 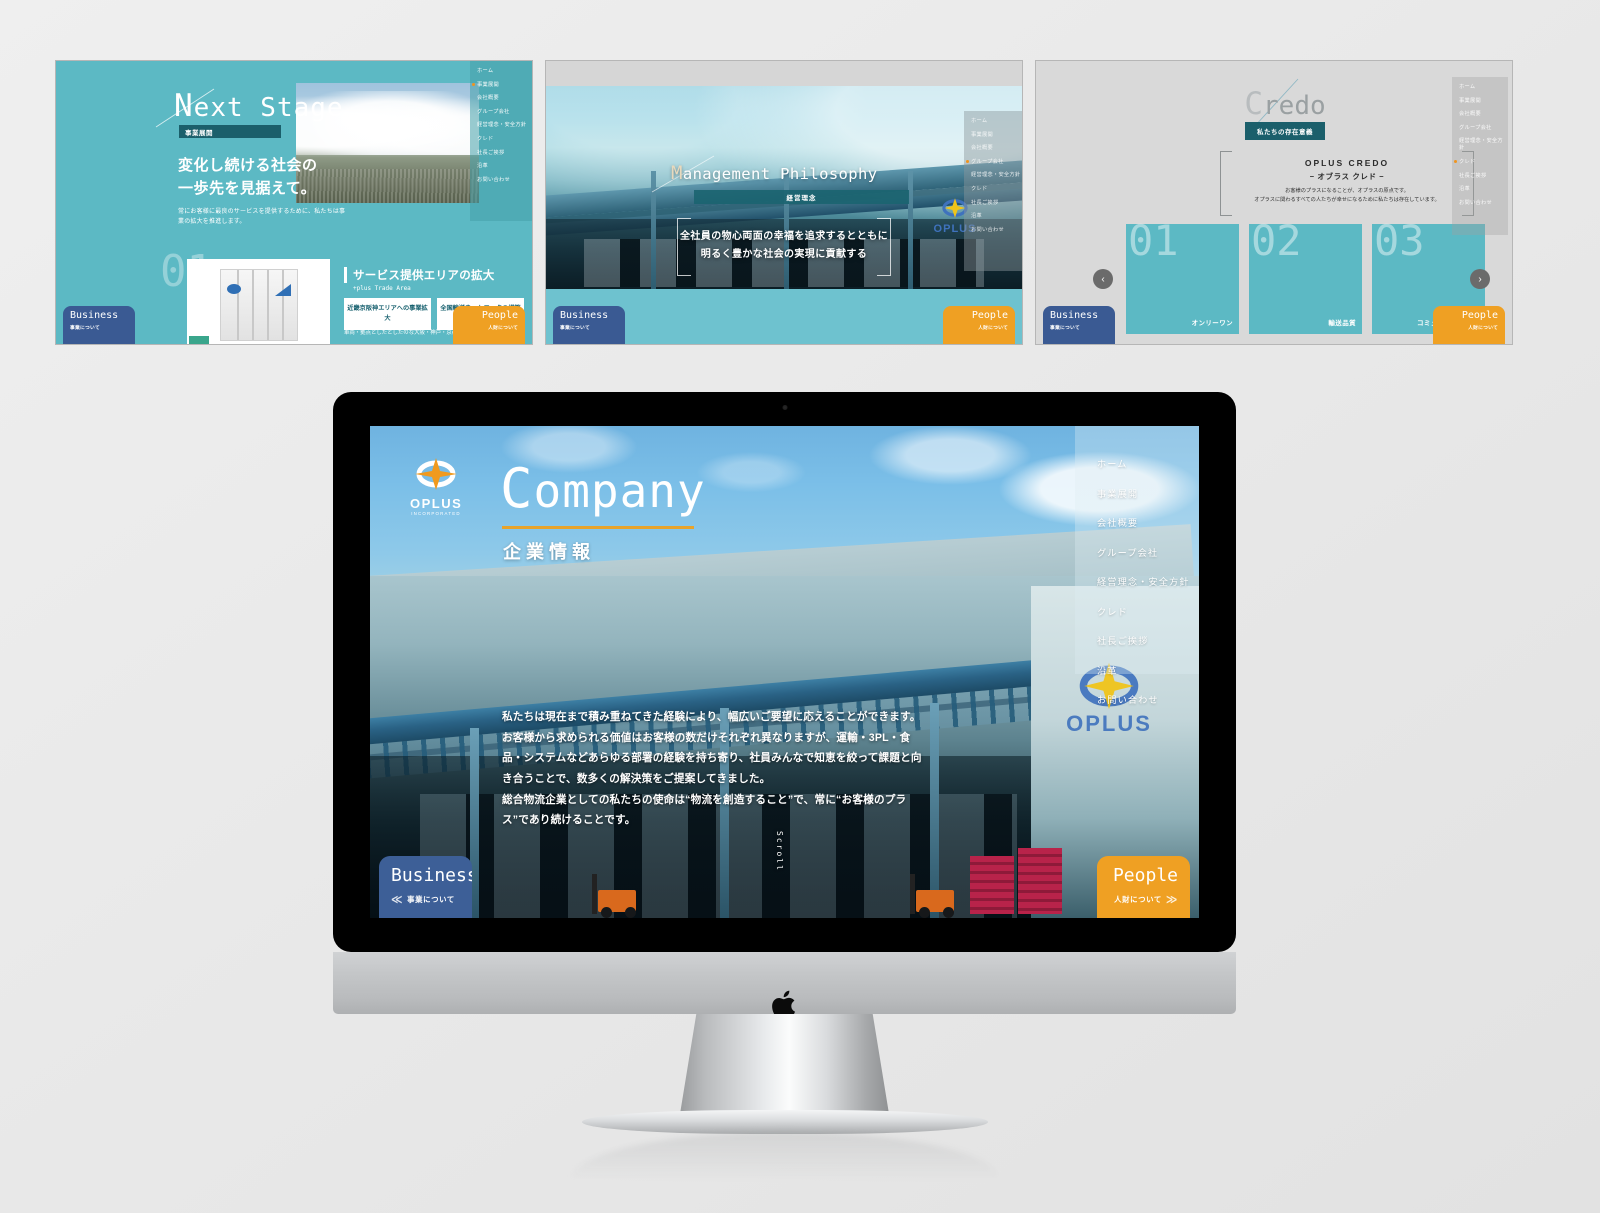 What do you see at coordinates (99, 325) in the screenshot?
I see `thumb1-cta-business: Business 事業について` at bounding box center [99, 325].